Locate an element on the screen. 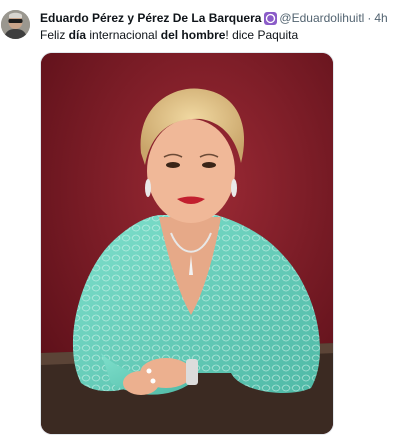  tweet-text-part: ! dice Paquita is located at coordinates (262, 35).